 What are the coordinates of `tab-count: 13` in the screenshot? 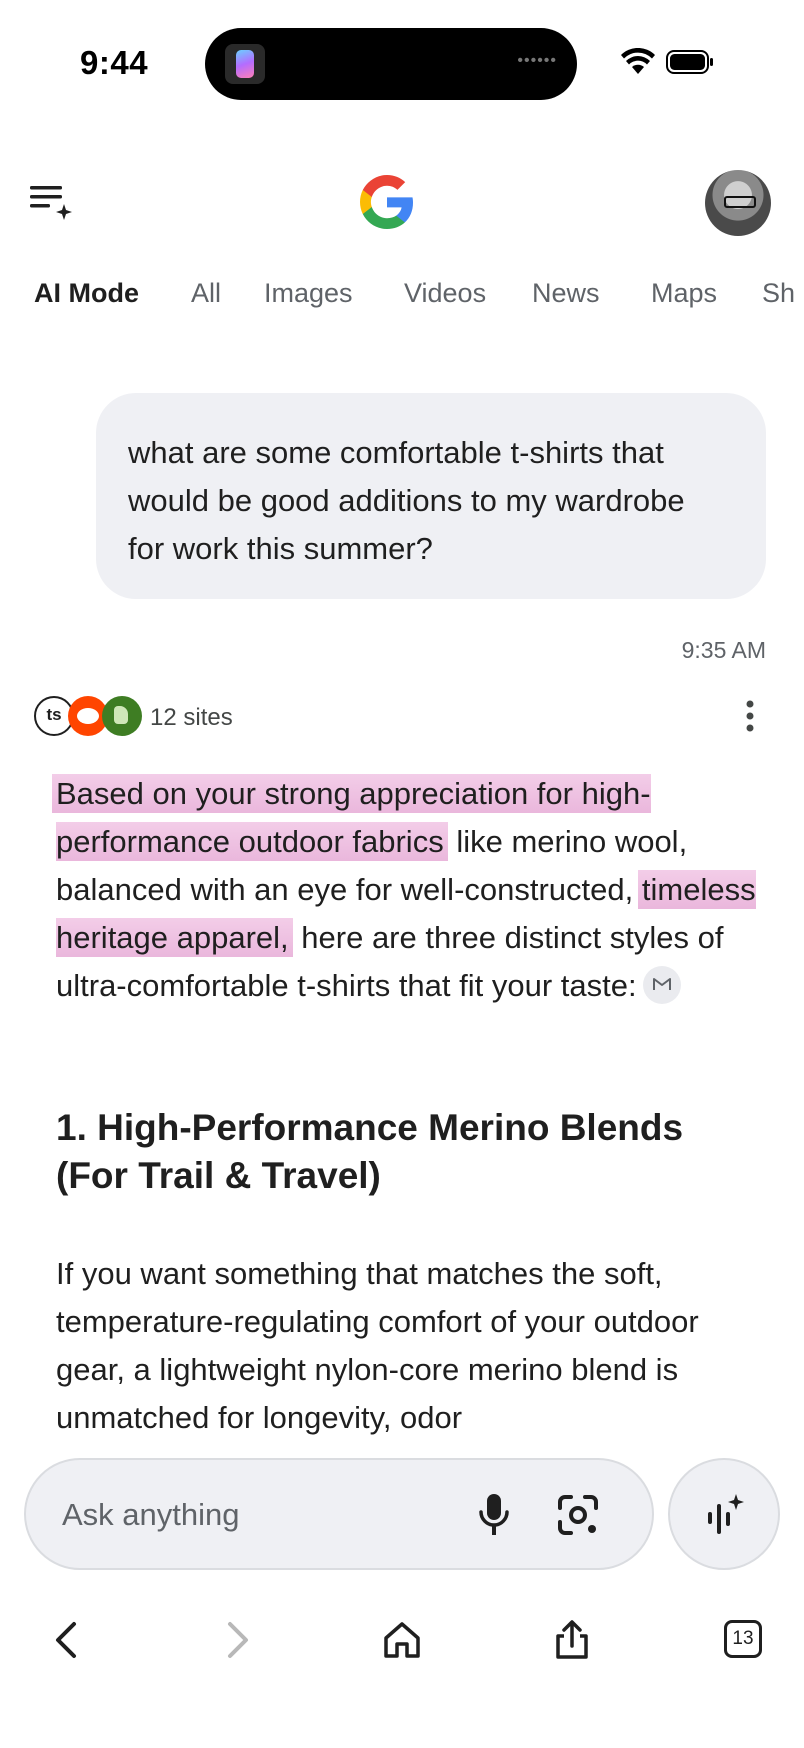 It's located at (743, 1639).